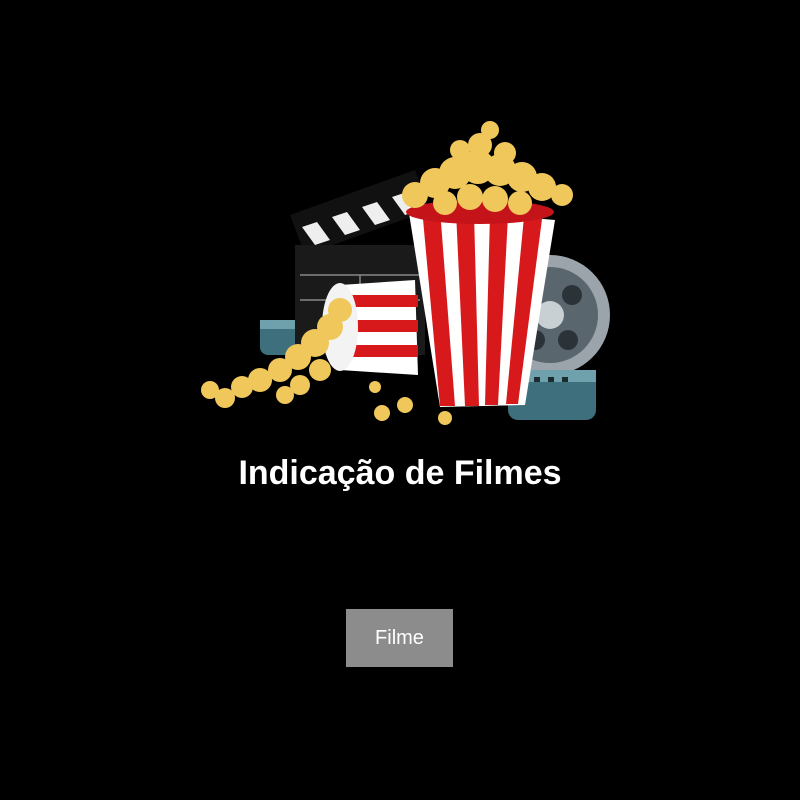  Describe the element at coordinates (487, 168) in the screenshot. I see `popcorn-pile-icon` at that location.